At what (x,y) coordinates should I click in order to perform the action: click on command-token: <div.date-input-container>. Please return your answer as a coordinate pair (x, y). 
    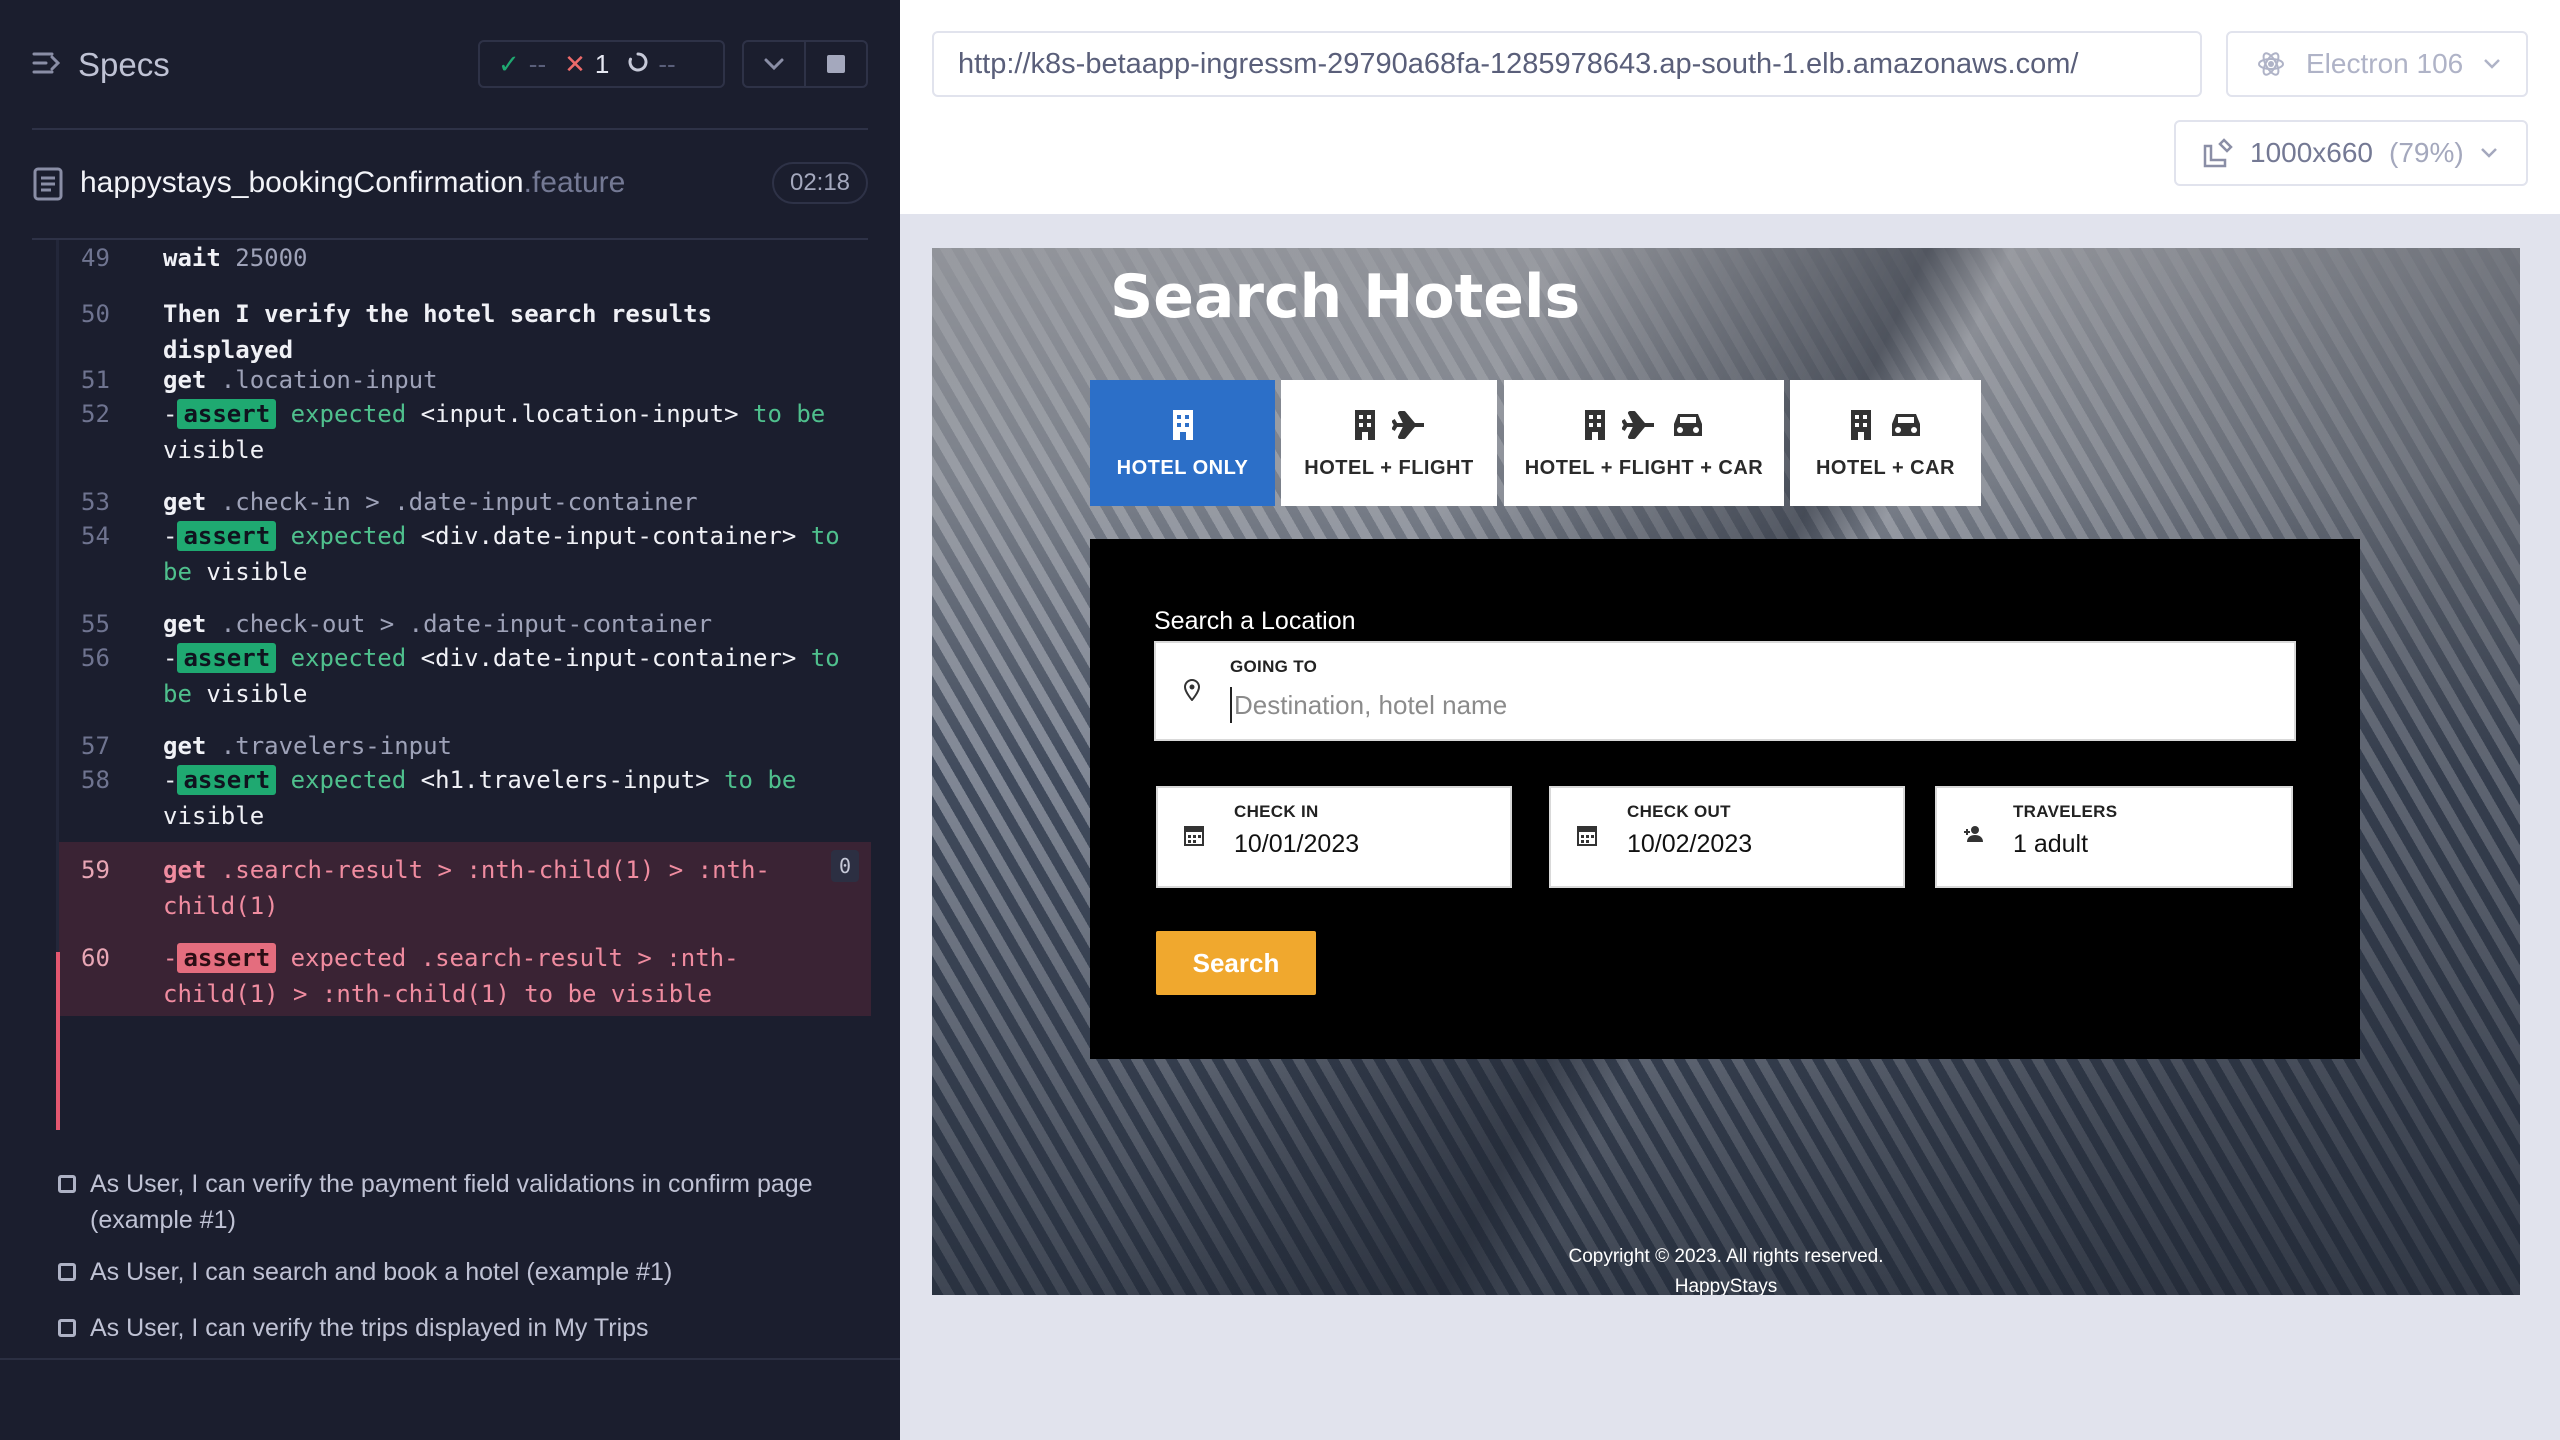
    Looking at the image, I should click on (608, 536).